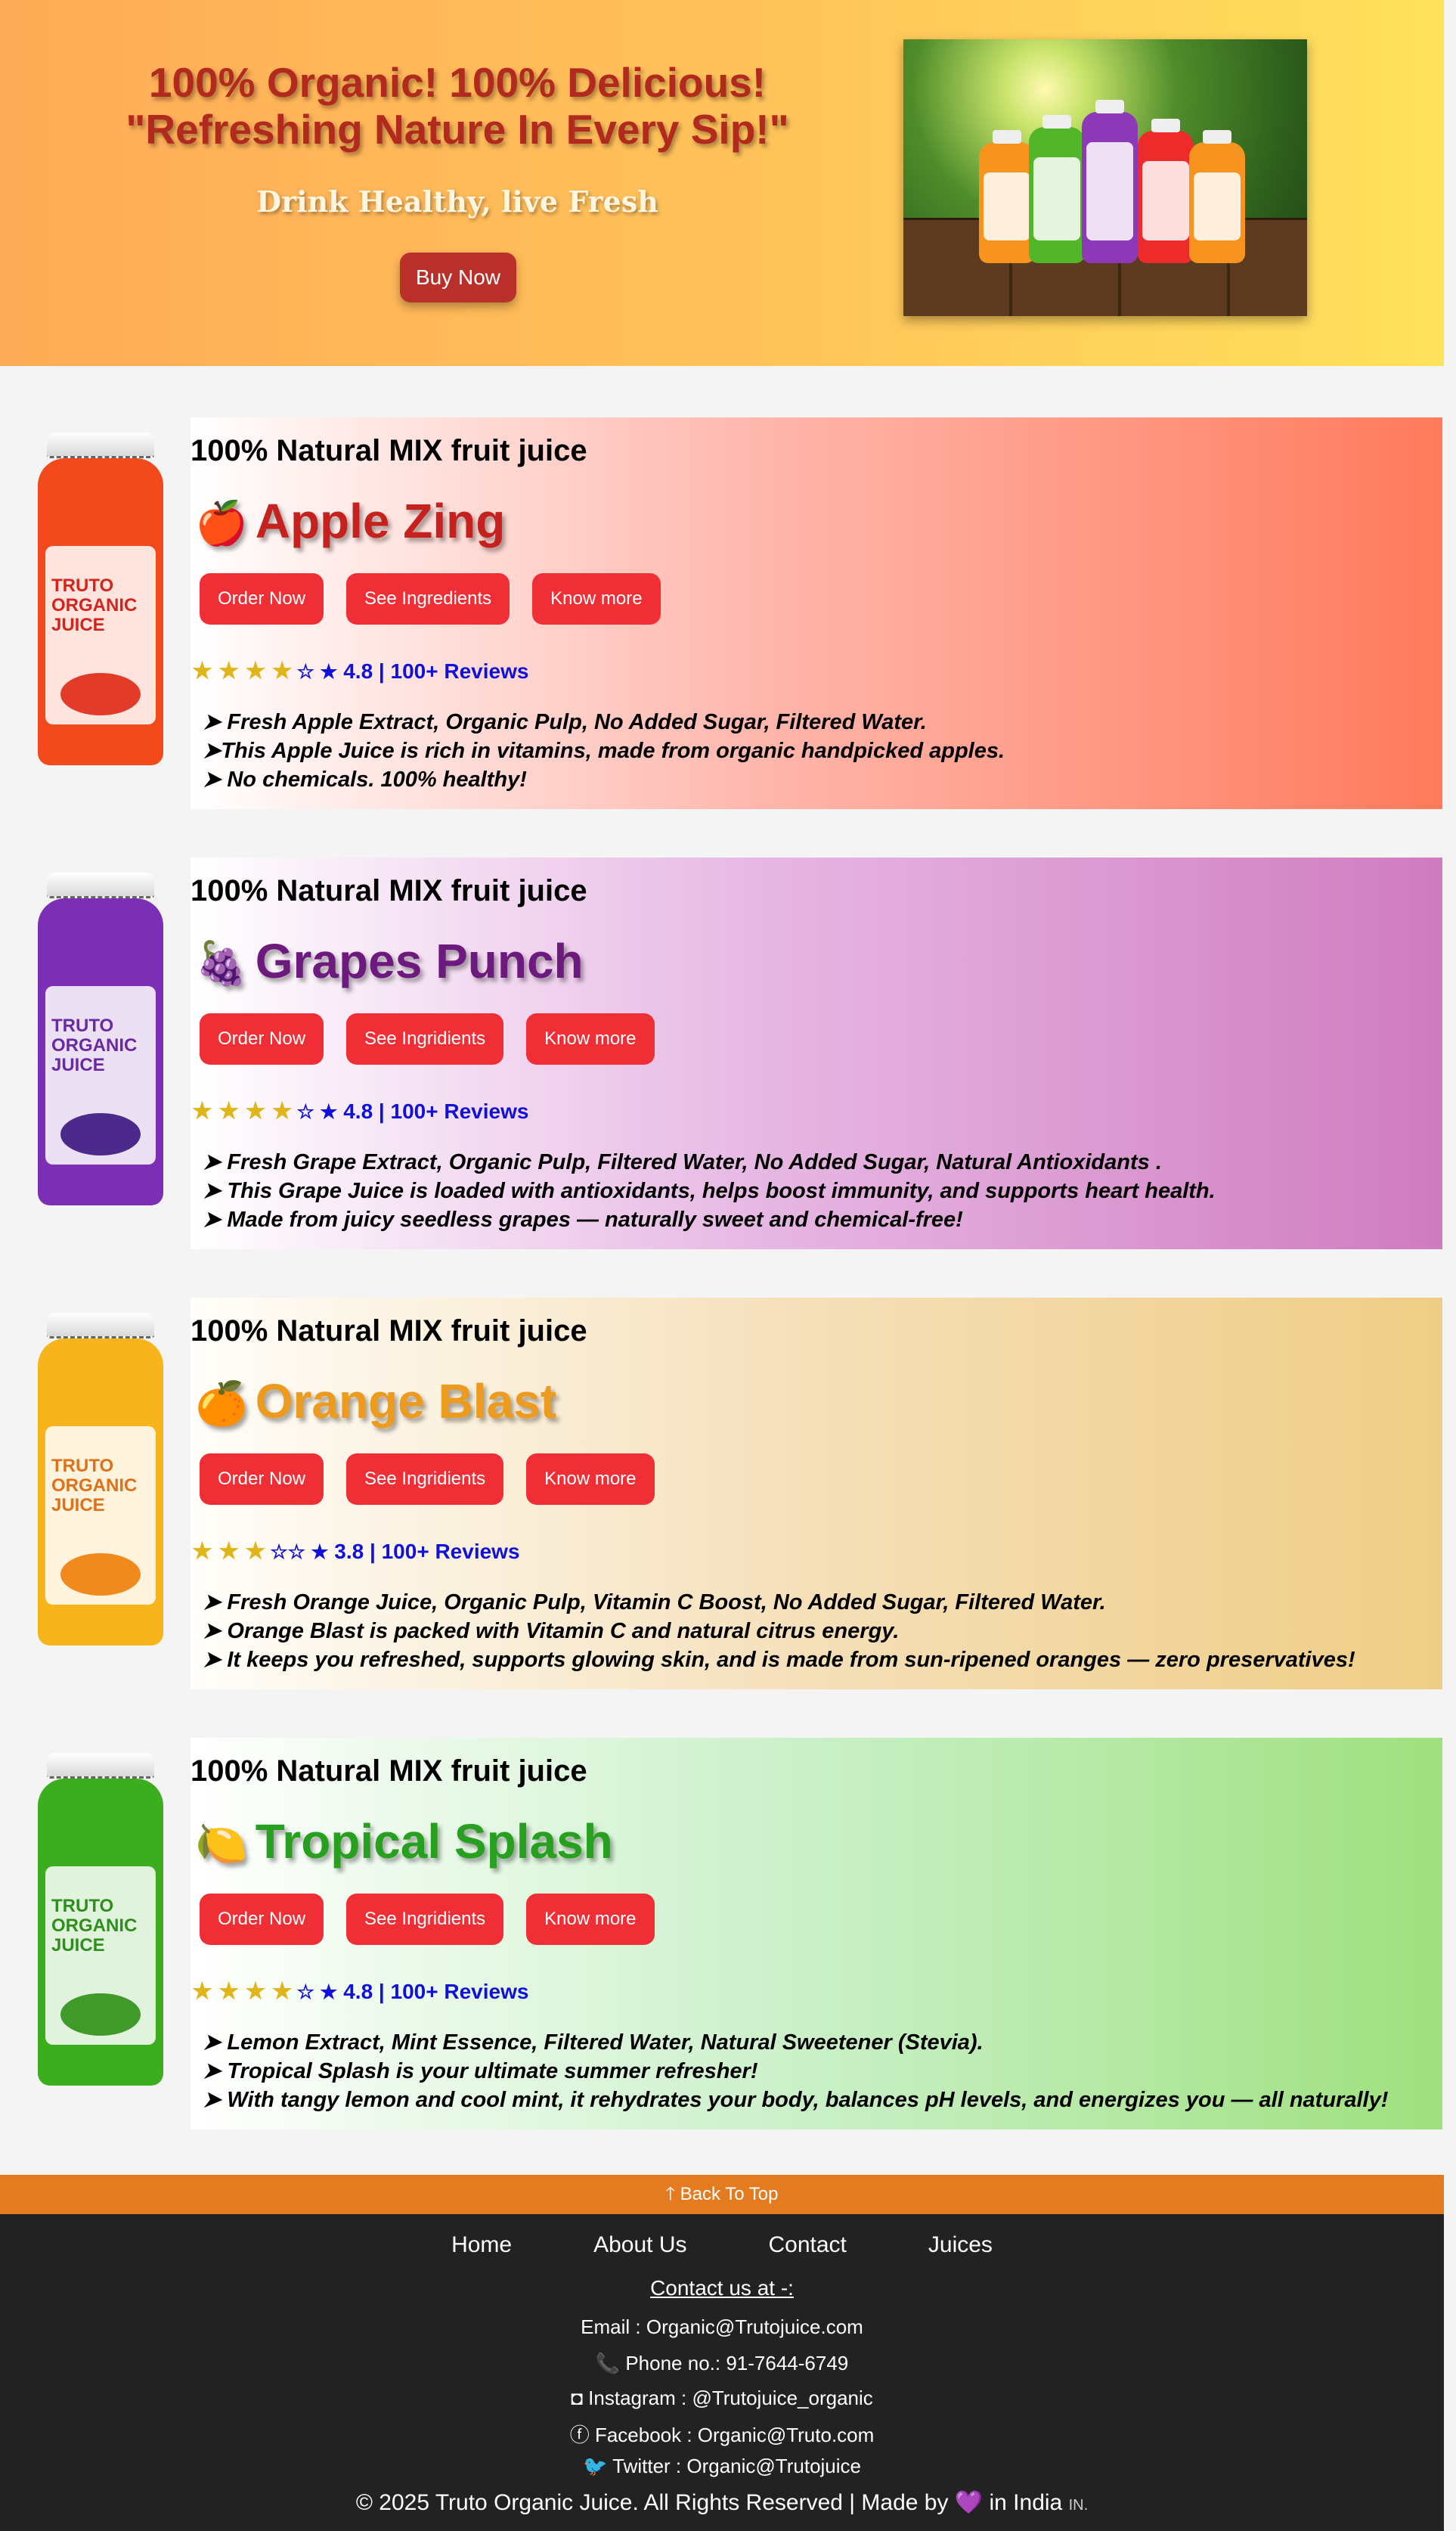  What do you see at coordinates (722, 2288) in the screenshot?
I see `contact-heading: Contact us at -:` at bounding box center [722, 2288].